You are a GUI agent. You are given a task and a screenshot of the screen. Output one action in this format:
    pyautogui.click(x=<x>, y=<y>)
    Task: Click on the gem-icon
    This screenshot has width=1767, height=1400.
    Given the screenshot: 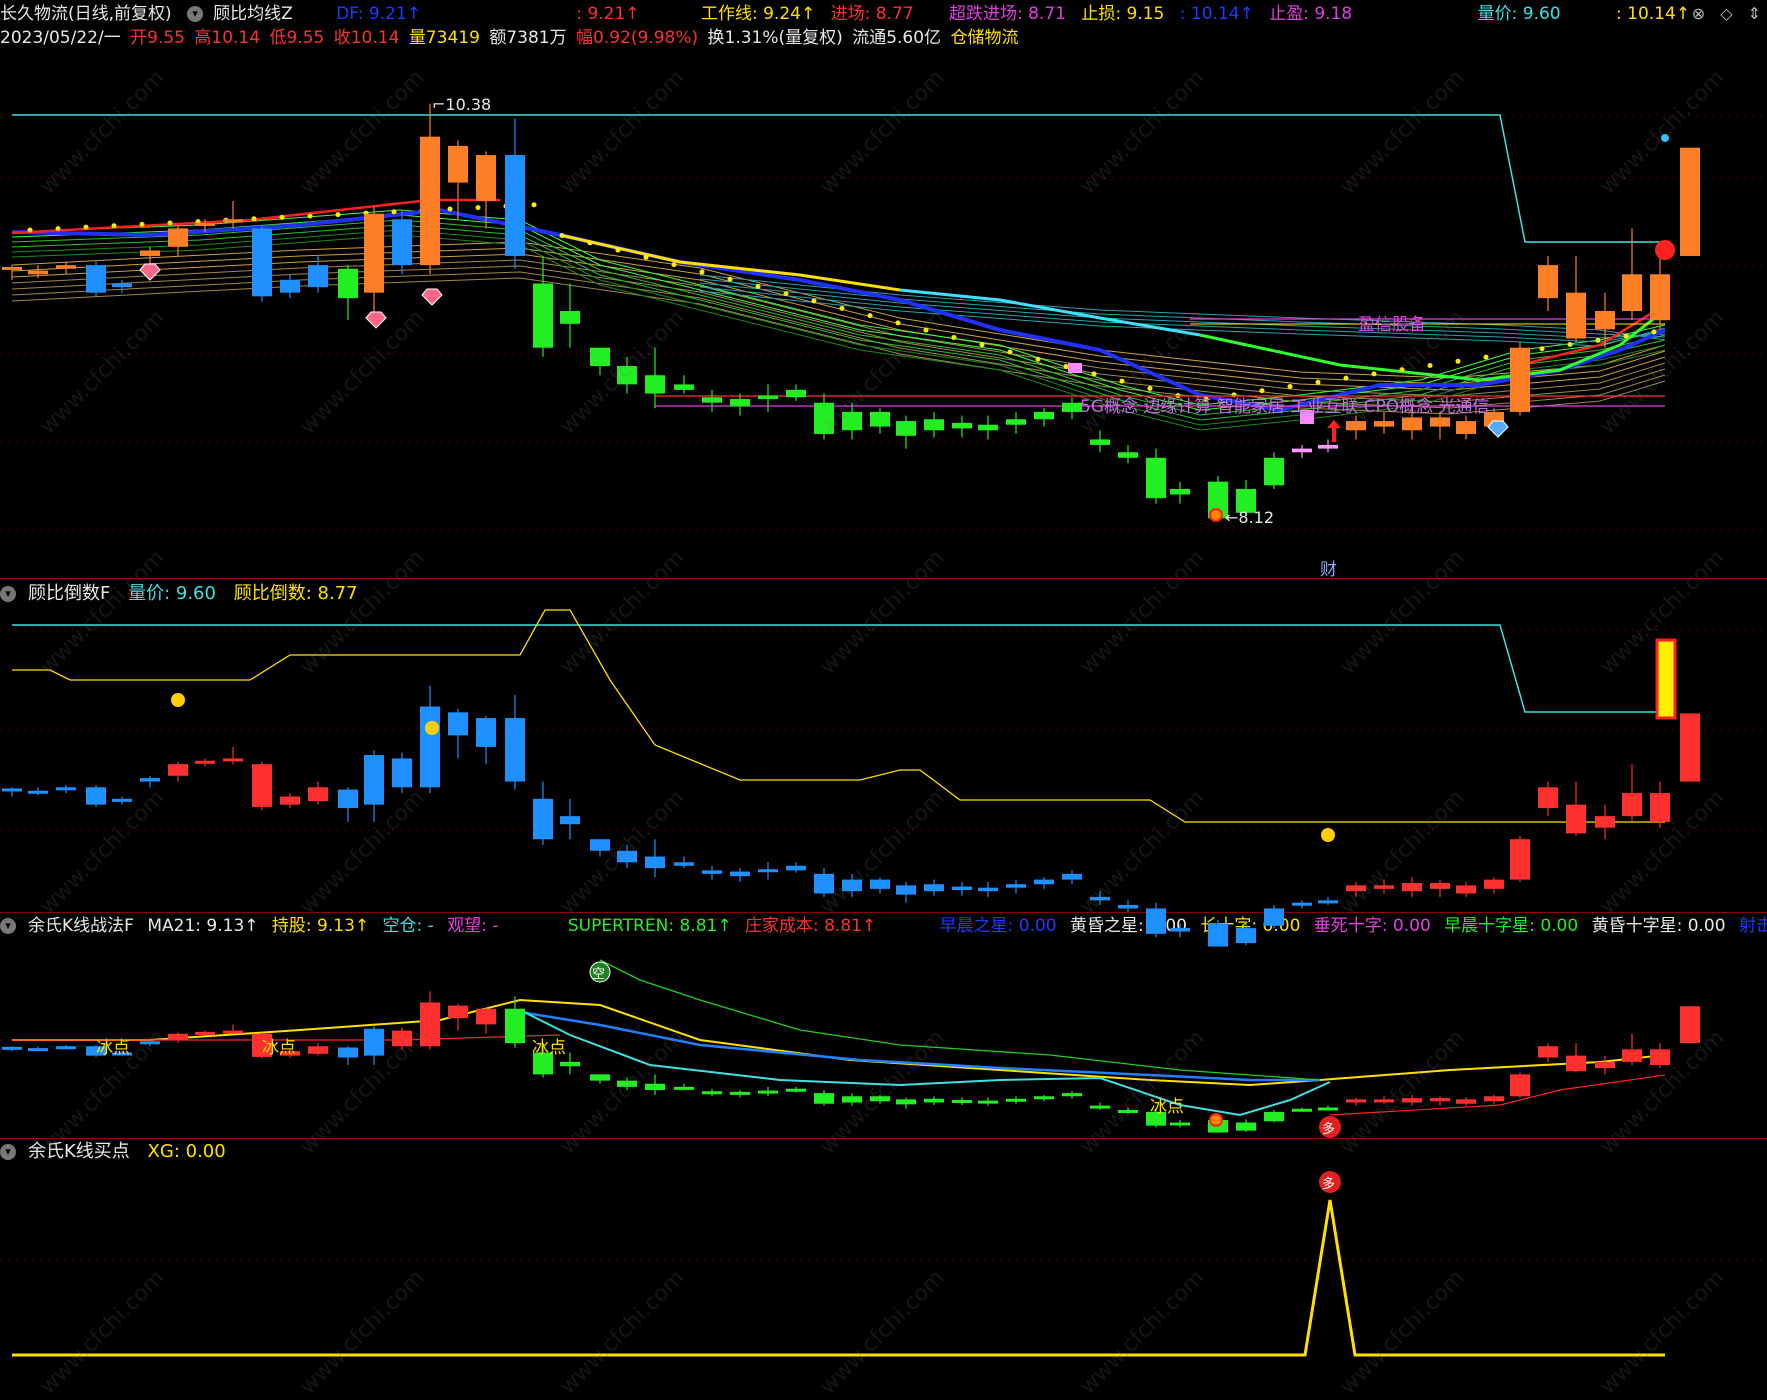 What is the action you would take?
    pyautogui.click(x=432, y=297)
    